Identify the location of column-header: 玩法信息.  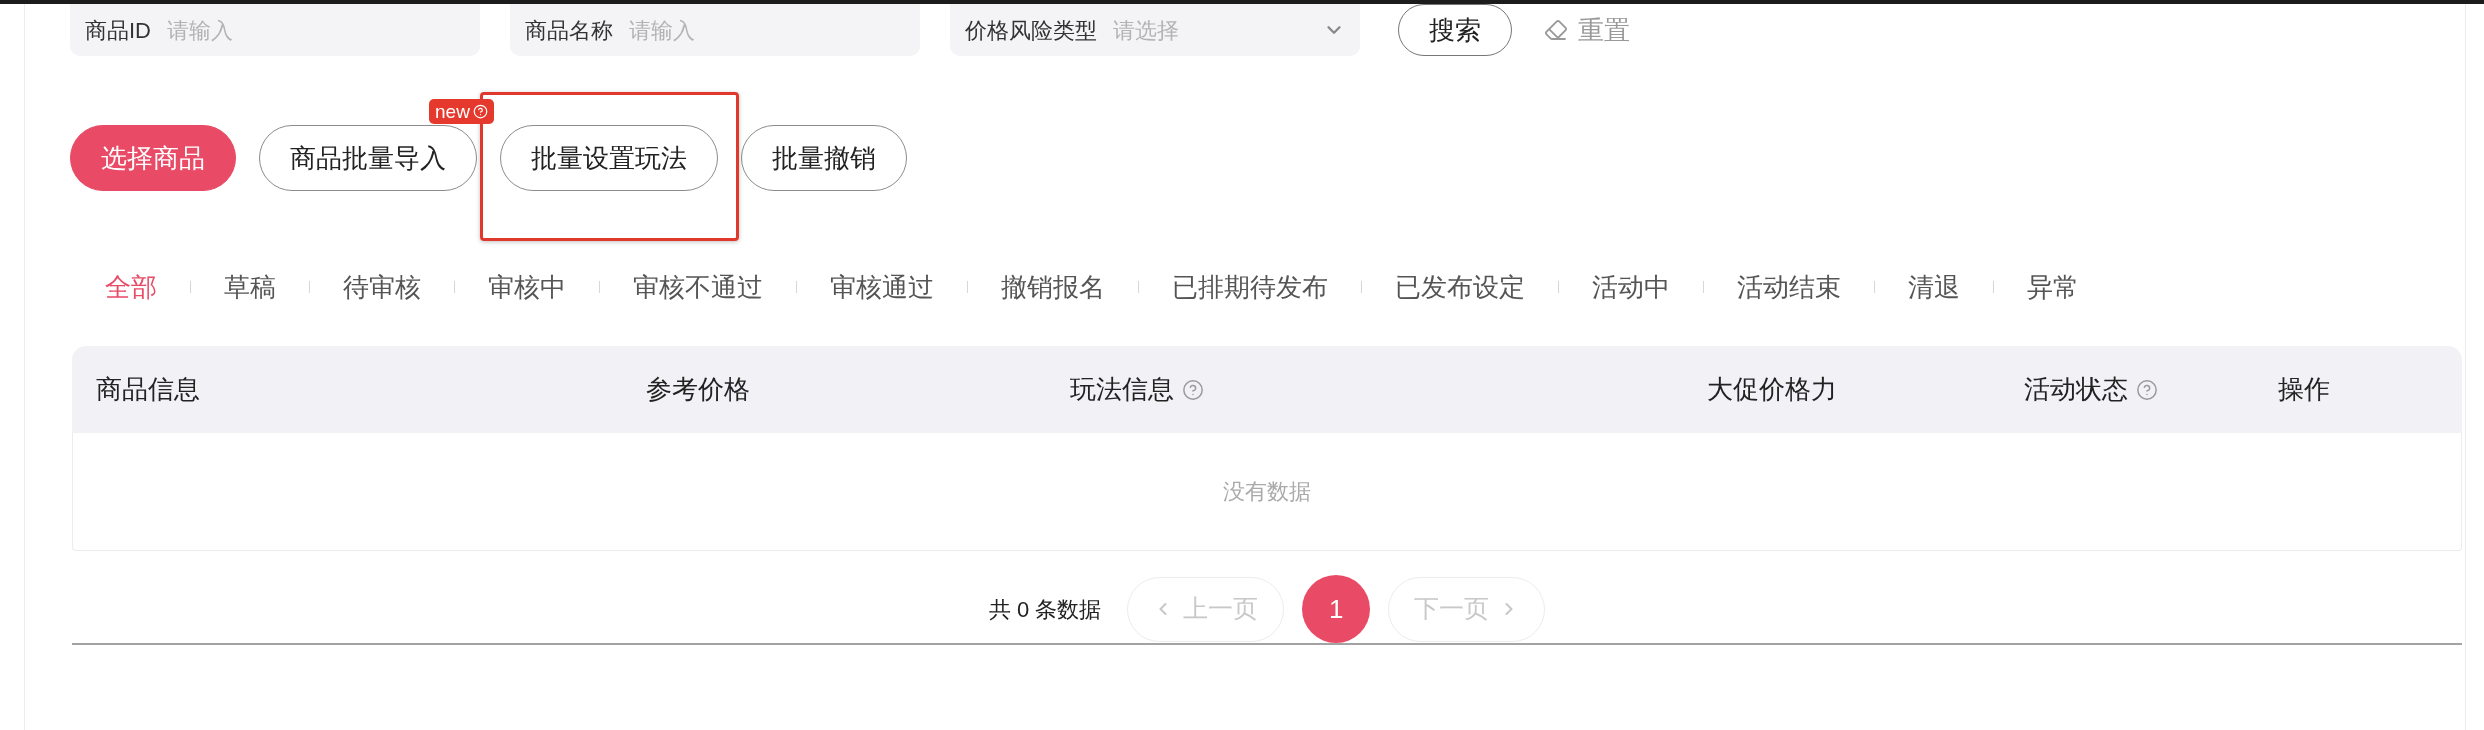
(1122, 389).